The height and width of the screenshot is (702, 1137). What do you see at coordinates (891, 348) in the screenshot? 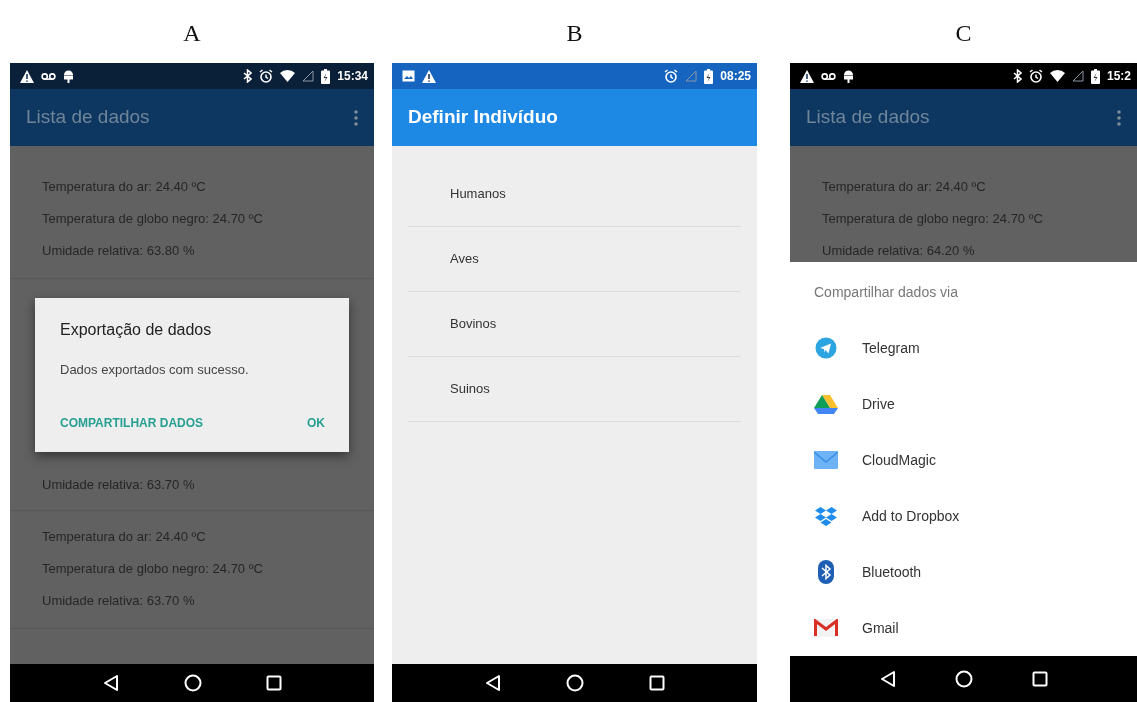
I see `share-option: Telegram` at bounding box center [891, 348].